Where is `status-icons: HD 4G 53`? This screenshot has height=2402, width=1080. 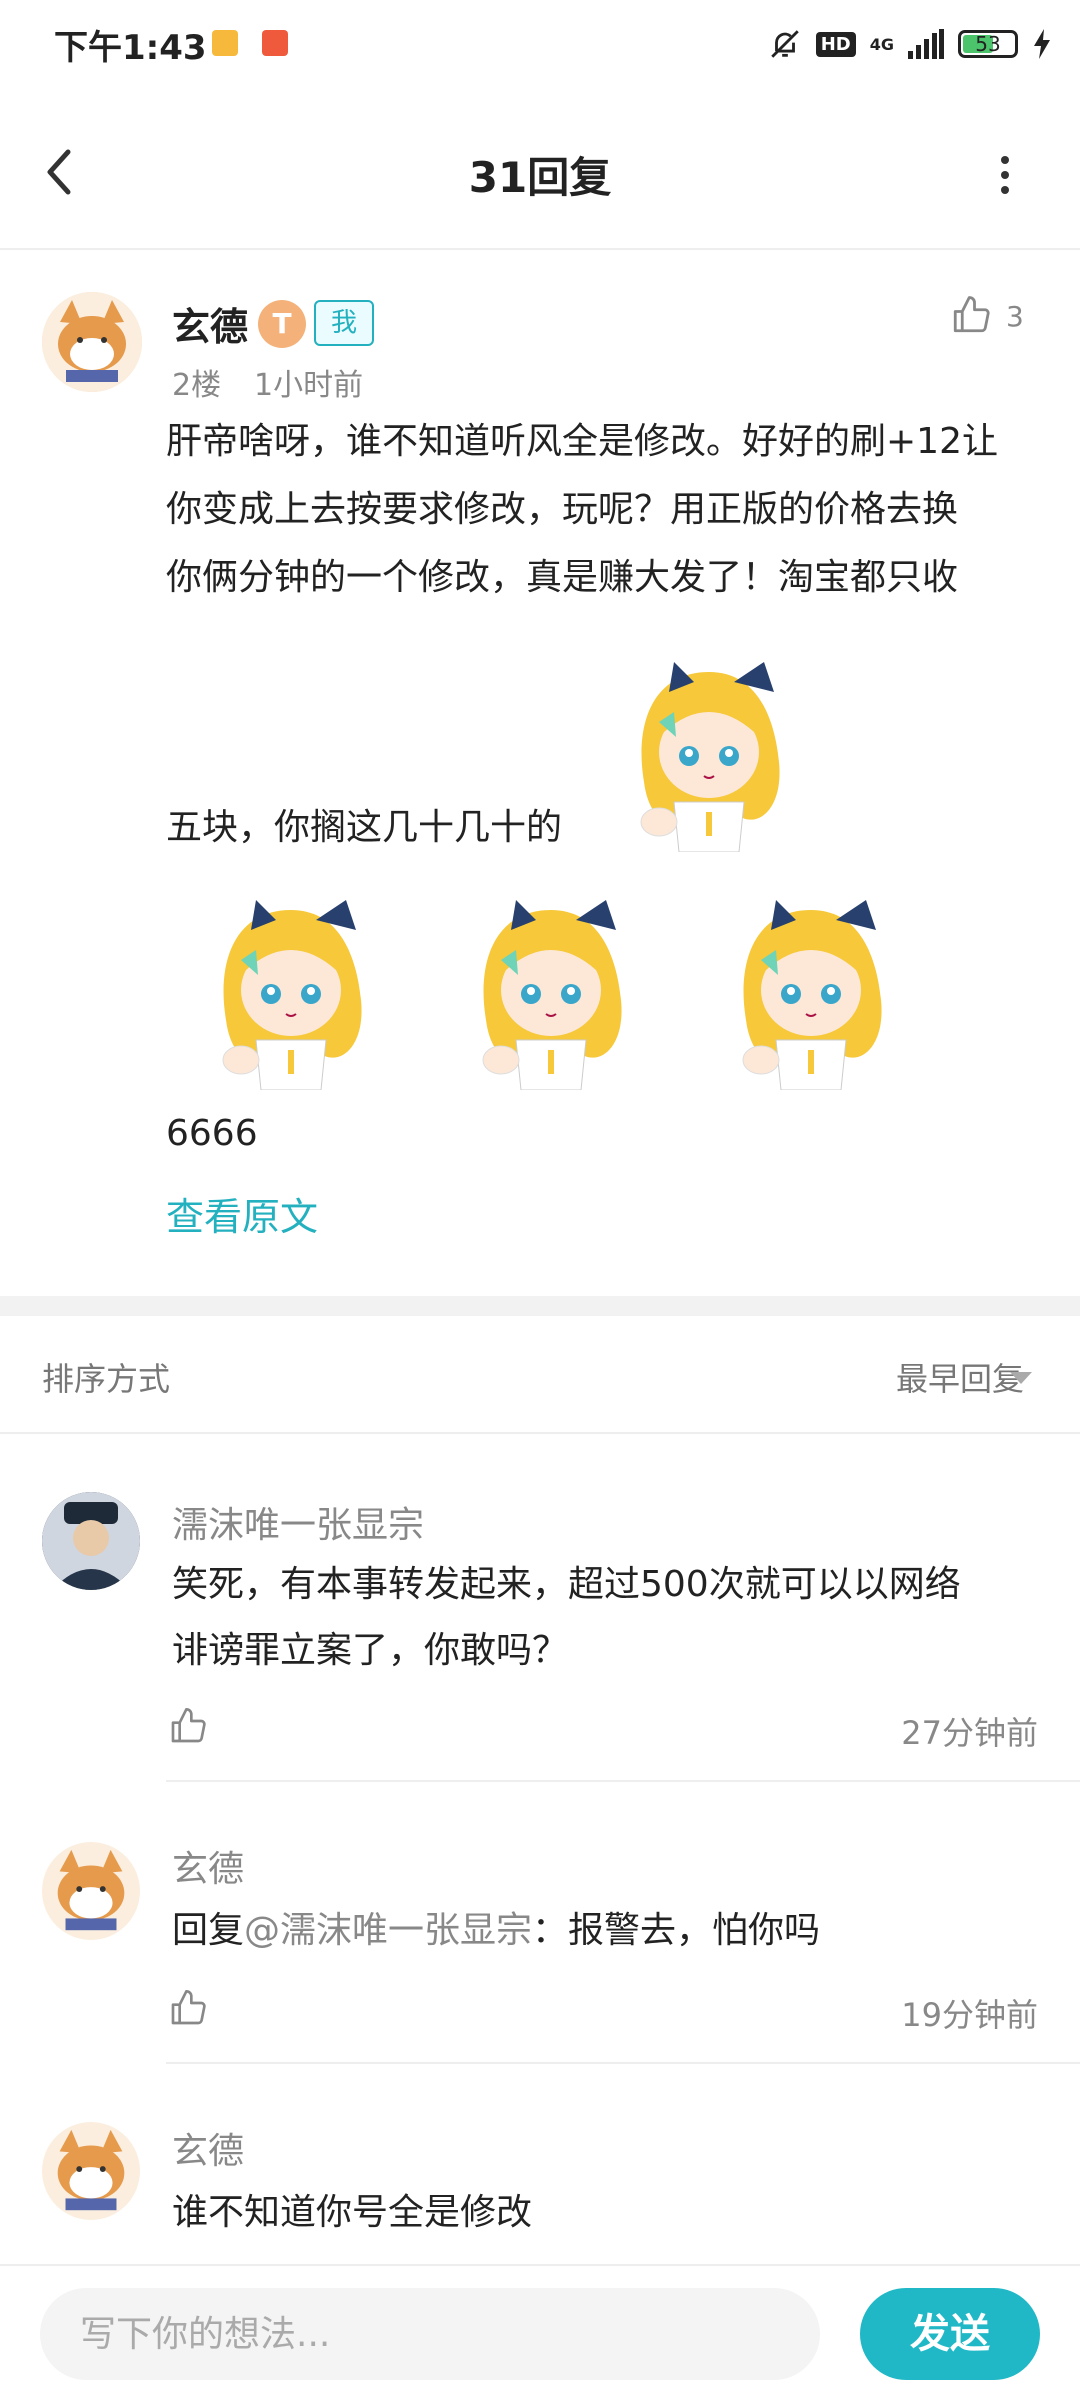
status-icons: HD 4G 53 is located at coordinates (910, 44).